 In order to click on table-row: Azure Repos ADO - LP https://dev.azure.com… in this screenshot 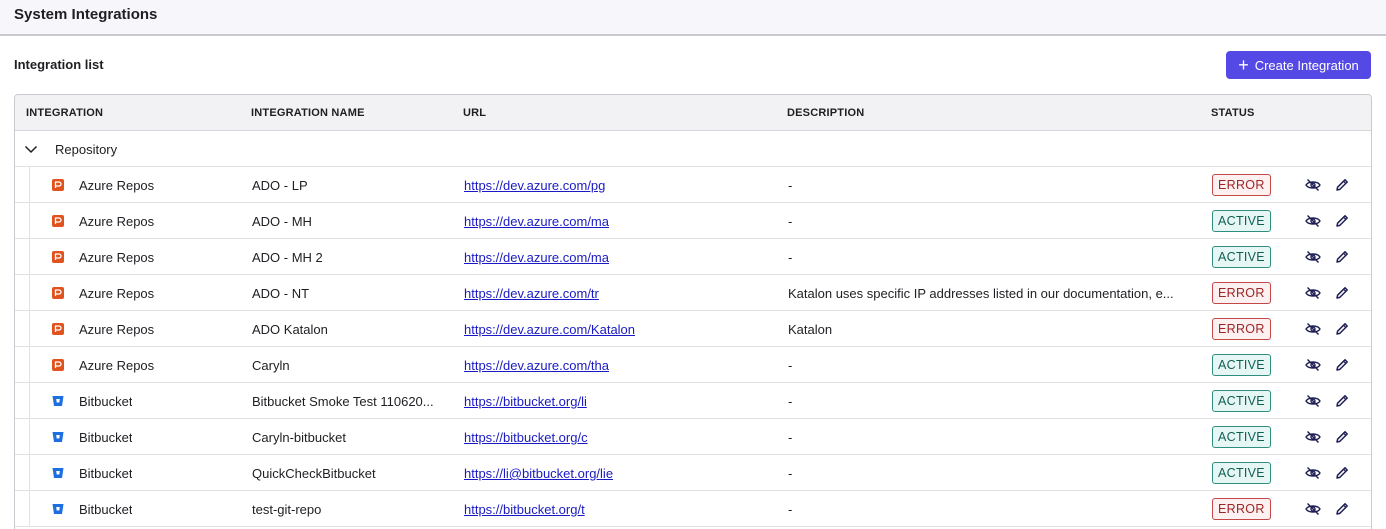, I will do `click(693, 185)`.